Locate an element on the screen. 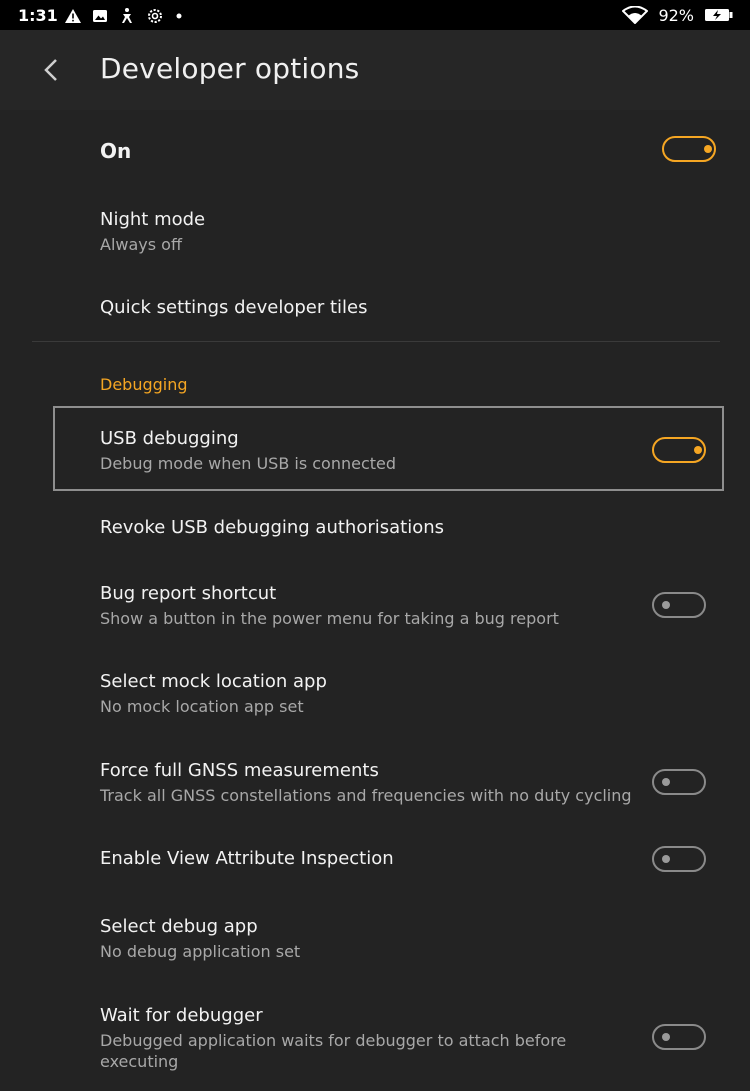  status-bar: 1:31 92% is located at coordinates (375, 15).